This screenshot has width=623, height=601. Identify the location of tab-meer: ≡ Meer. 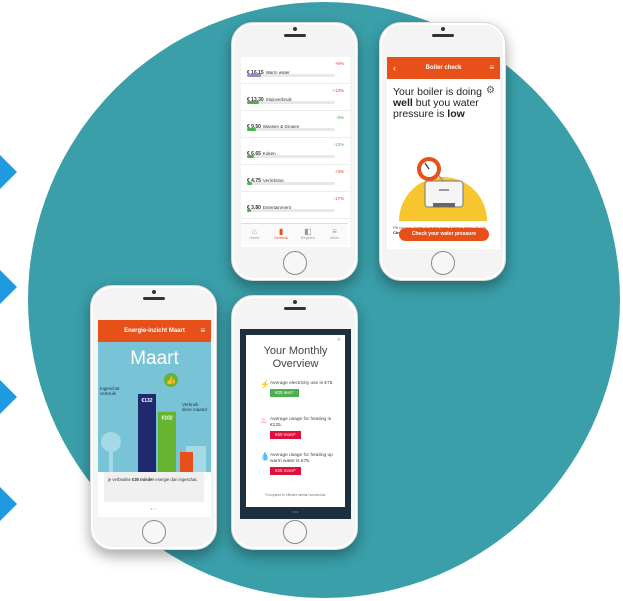
(334, 234).